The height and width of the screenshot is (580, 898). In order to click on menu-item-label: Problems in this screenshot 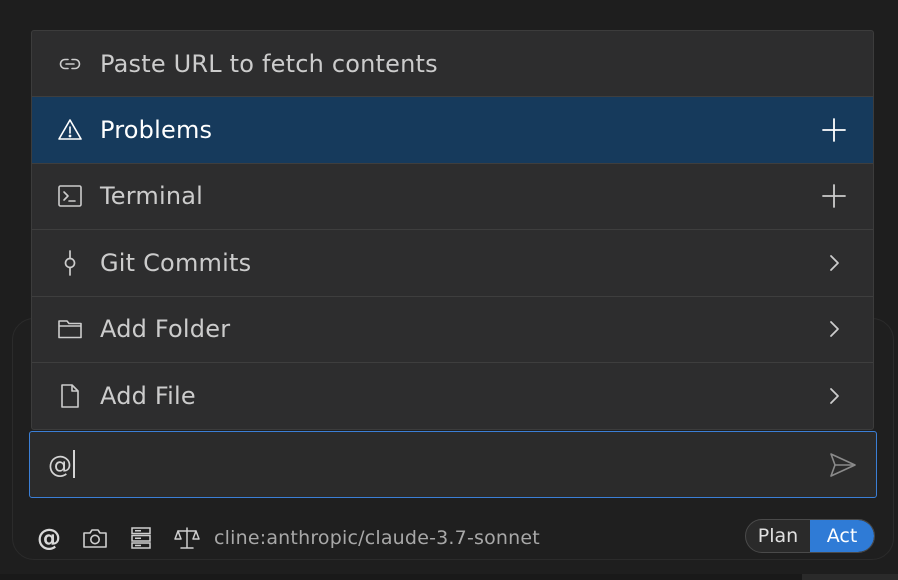, I will do `click(156, 130)`.